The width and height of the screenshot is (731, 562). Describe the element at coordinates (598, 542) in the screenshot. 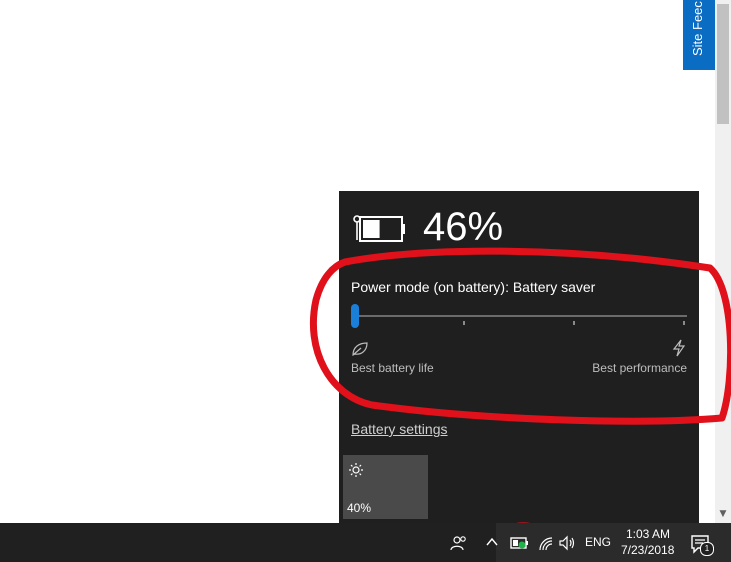

I see `input-language: ENG` at that location.